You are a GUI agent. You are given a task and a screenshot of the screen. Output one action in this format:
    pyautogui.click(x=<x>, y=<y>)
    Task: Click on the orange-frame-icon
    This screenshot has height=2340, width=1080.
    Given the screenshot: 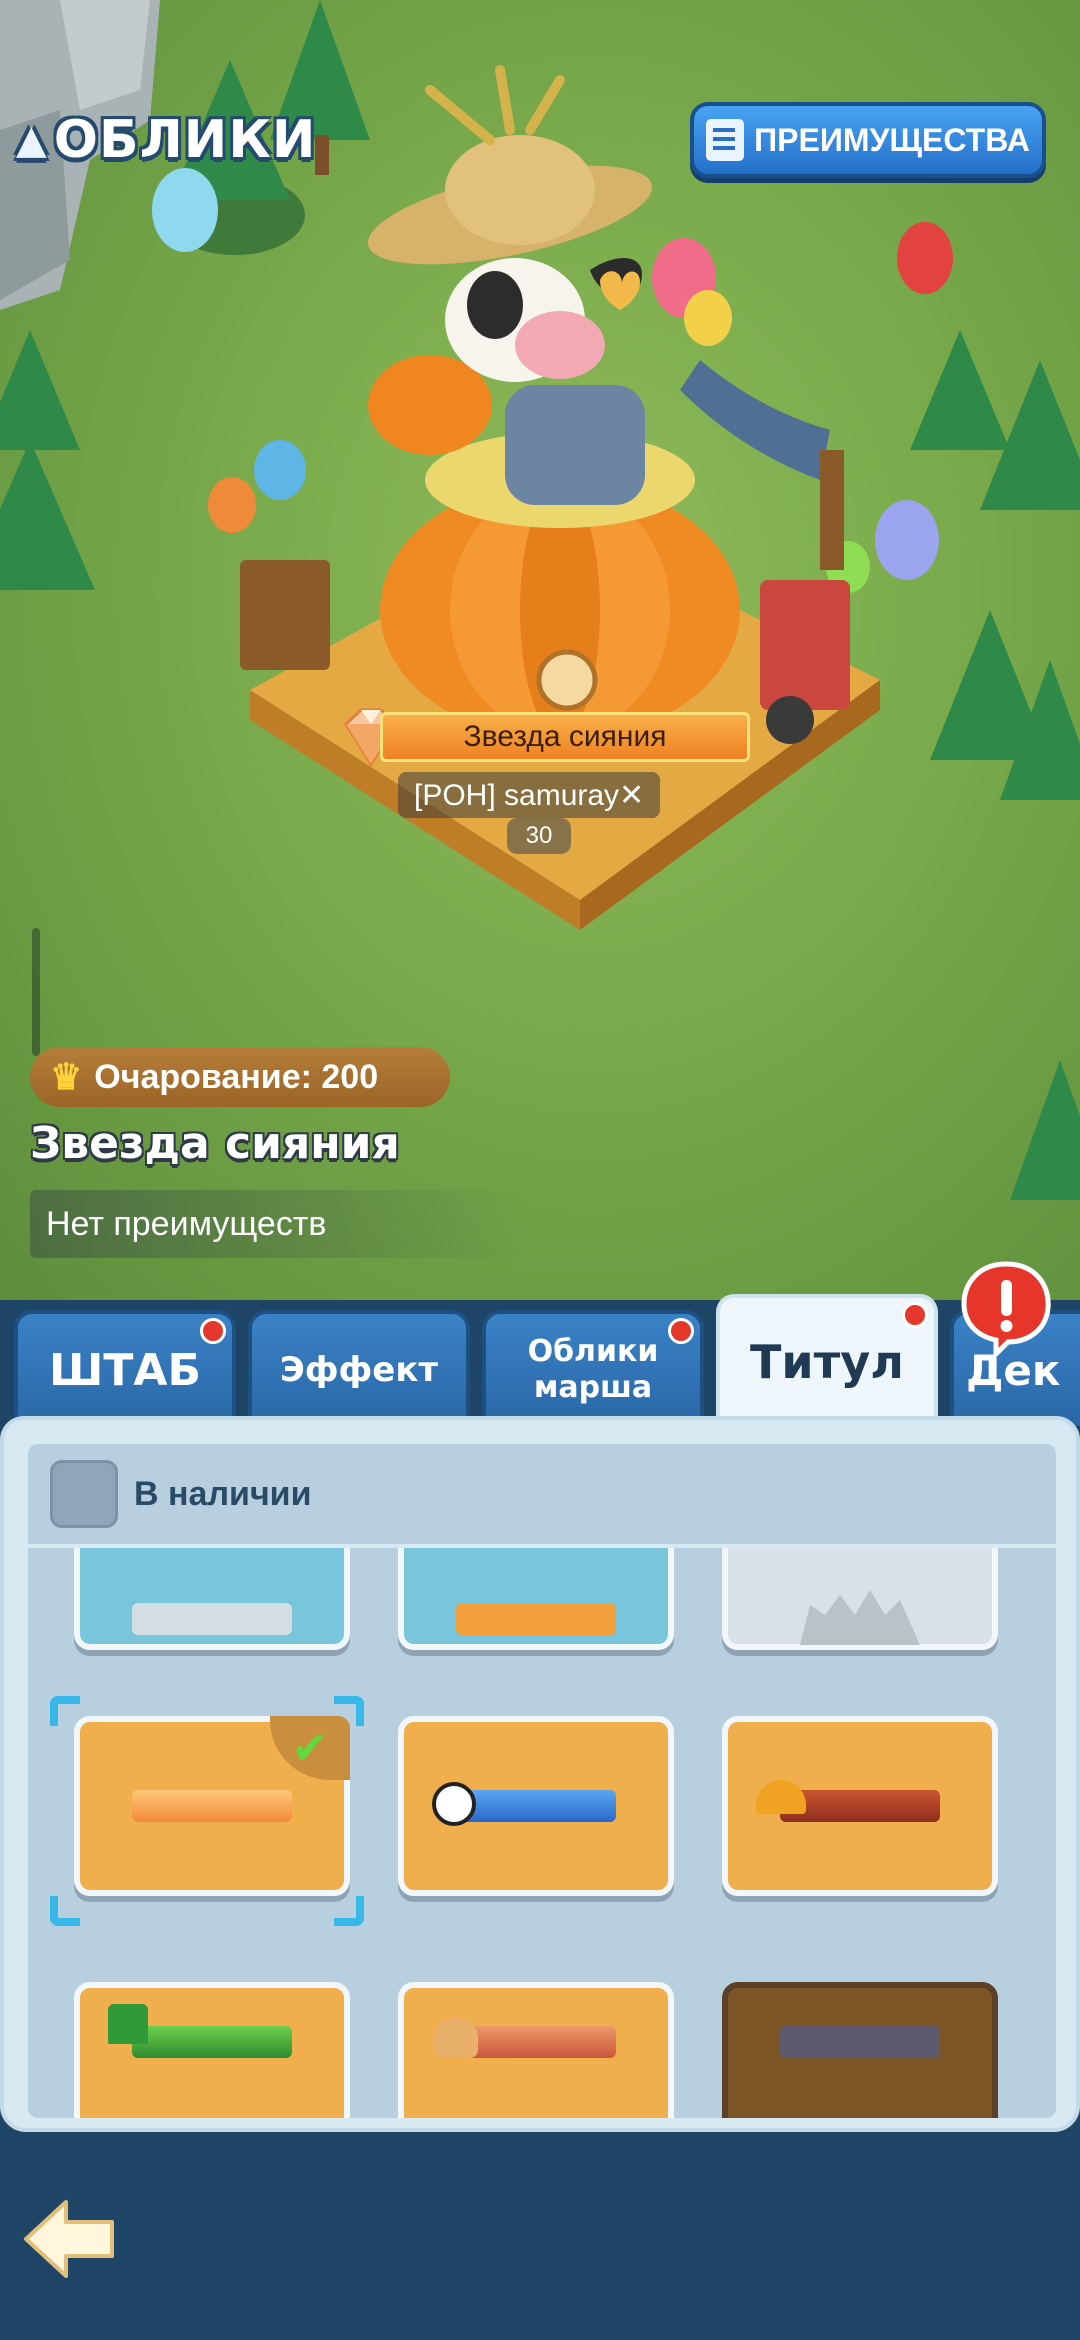 What is the action you would take?
    pyautogui.click(x=536, y=1619)
    